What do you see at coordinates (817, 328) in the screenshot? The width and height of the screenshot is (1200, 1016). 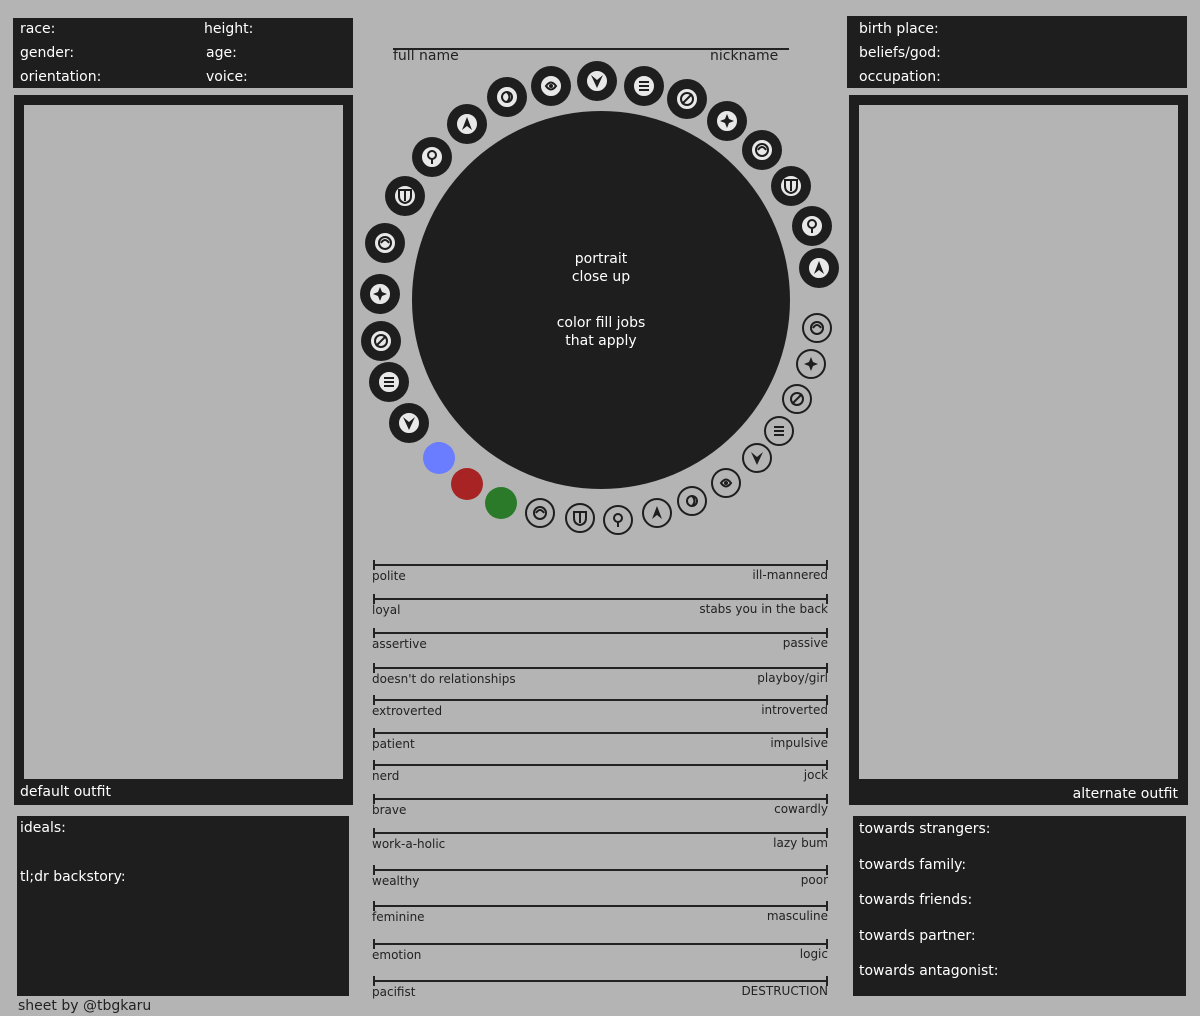 I see `miner-icon` at bounding box center [817, 328].